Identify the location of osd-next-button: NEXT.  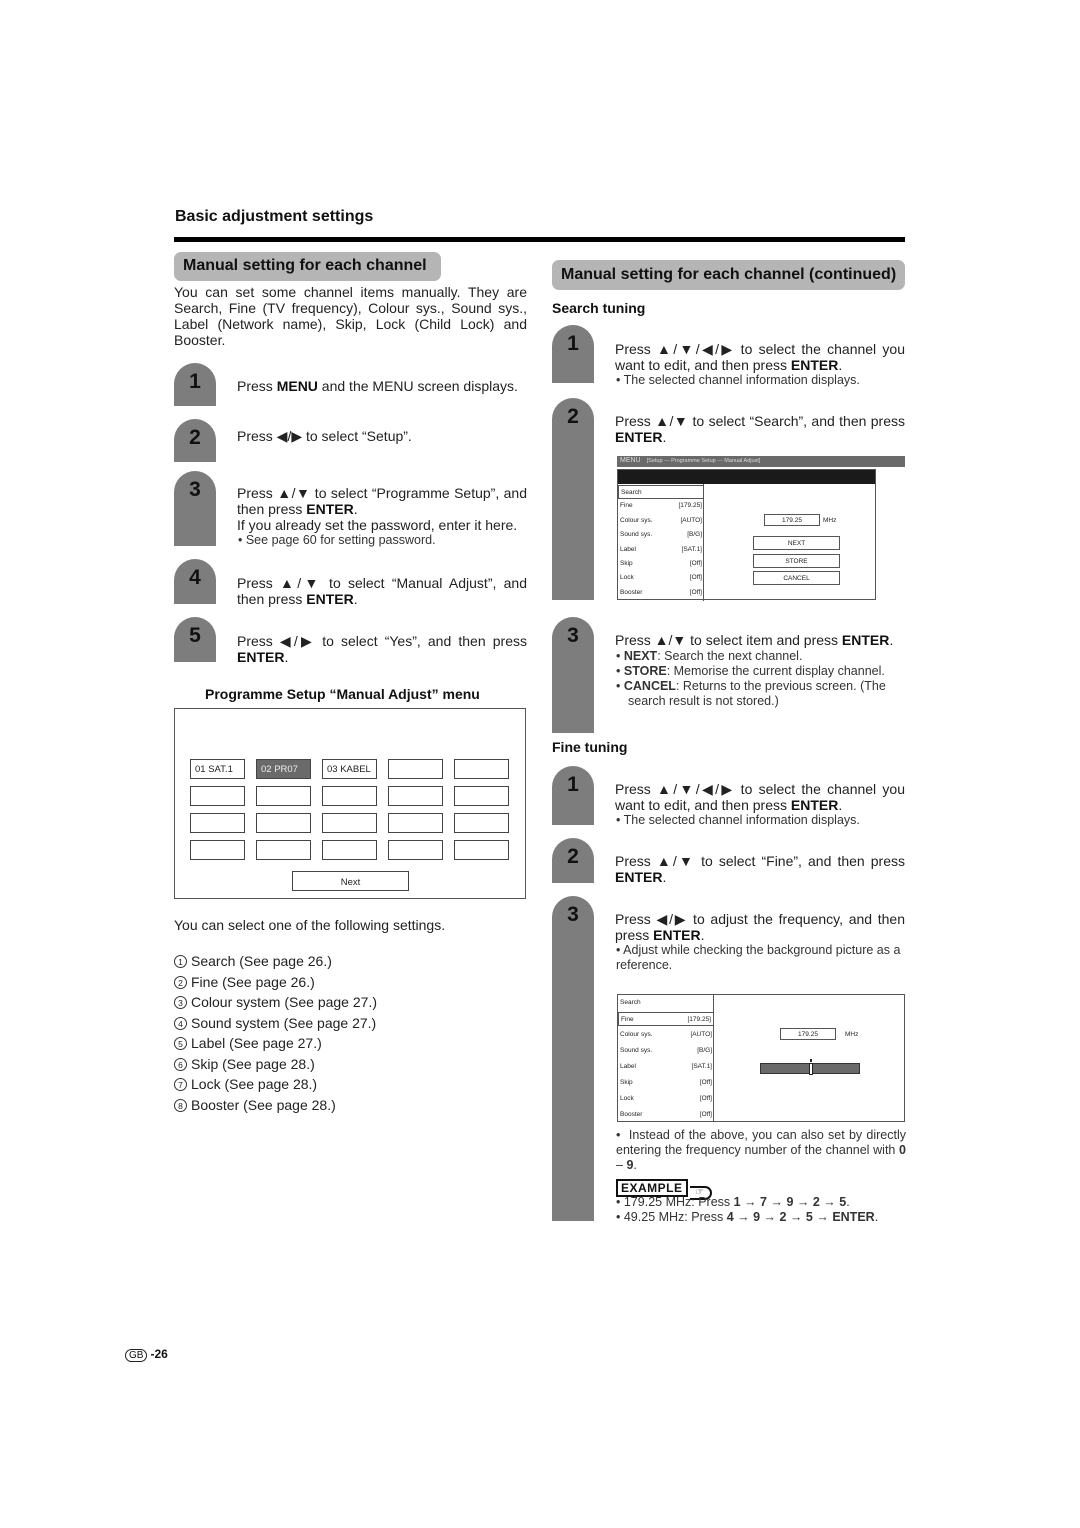
(796, 543).